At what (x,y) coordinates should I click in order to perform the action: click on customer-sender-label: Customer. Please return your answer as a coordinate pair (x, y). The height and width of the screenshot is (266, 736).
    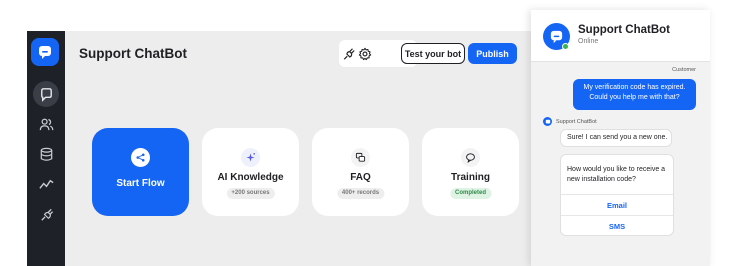
    Looking at the image, I should click on (684, 70).